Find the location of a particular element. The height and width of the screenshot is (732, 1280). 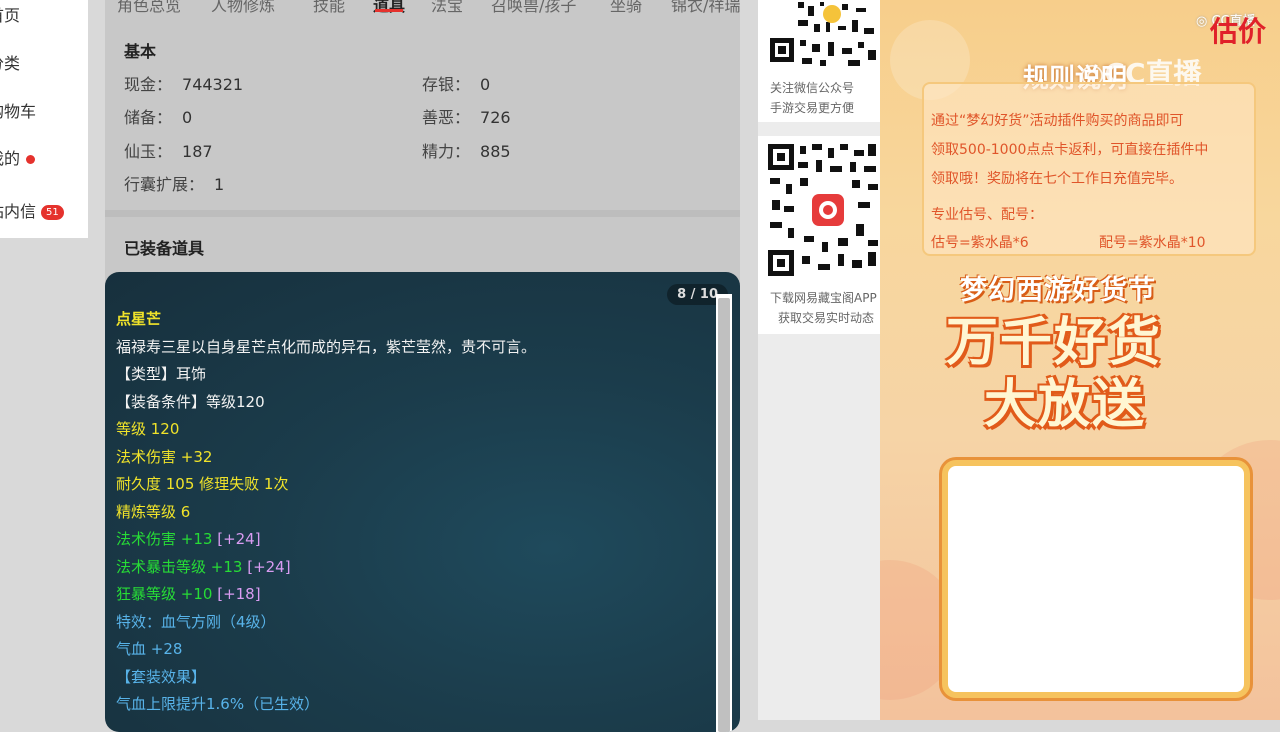

bag-expansion-row: 行囊扩展： 1 is located at coordinates (174, 184).